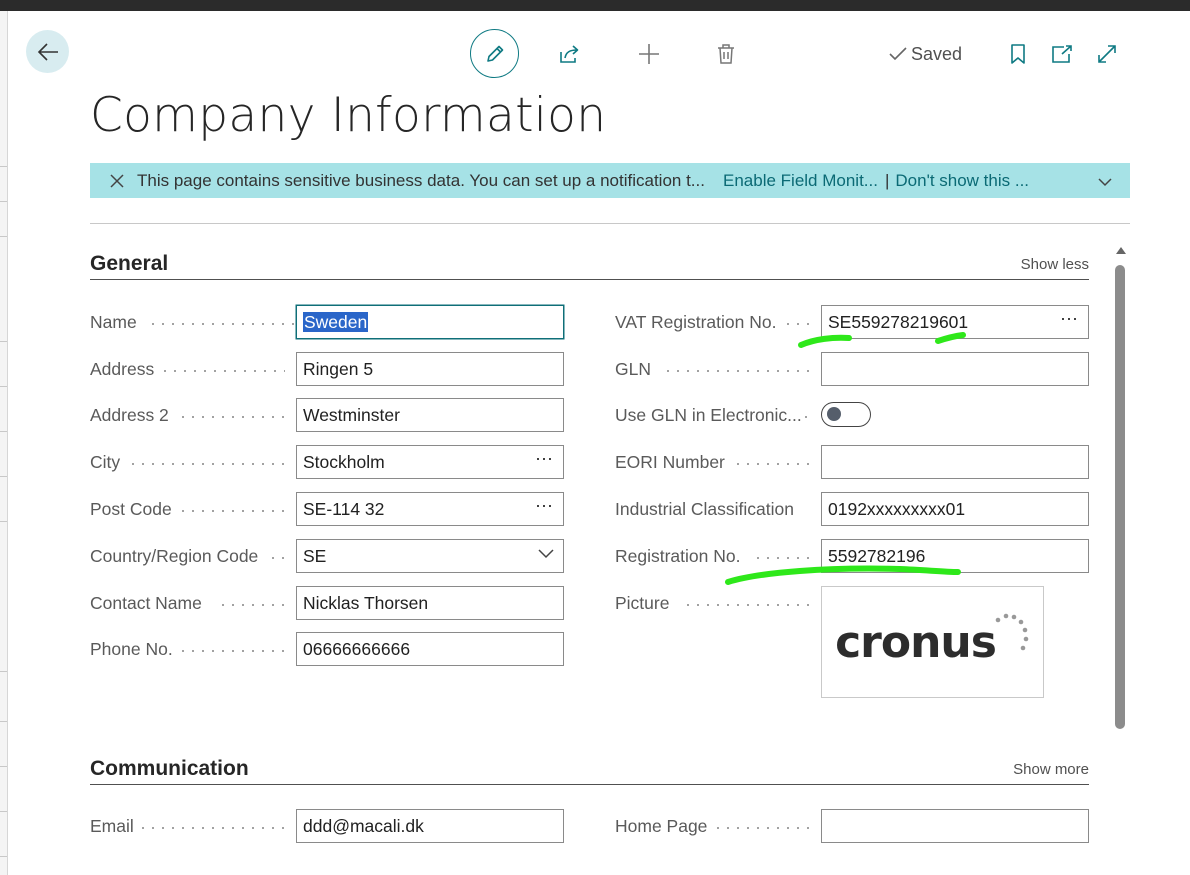 The height and width of the screenshot is (875, 1190). I want to click on trash-icon, so click(726, 54).